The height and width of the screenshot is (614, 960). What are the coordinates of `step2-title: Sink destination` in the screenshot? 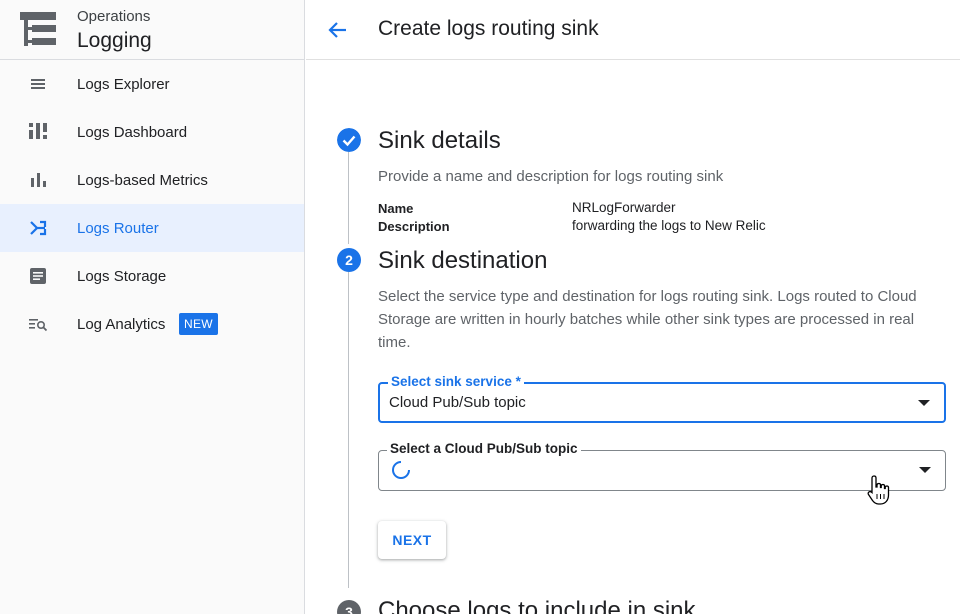 It's located at (463, 260).